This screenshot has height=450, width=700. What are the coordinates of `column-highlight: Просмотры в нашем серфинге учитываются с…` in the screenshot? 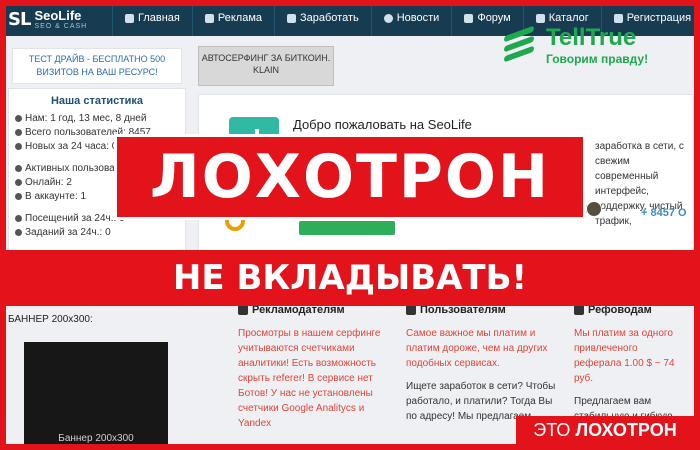 It's located at (309, 378).